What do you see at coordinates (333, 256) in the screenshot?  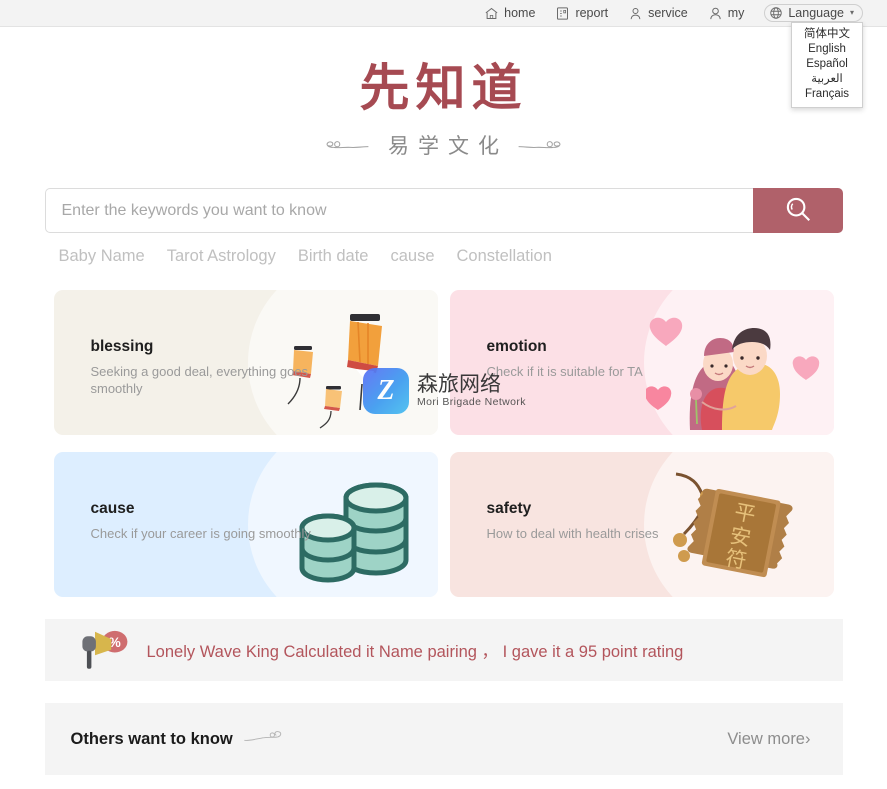 I see `tag-birth-date: Birth date` at bounding box center [333, 256].